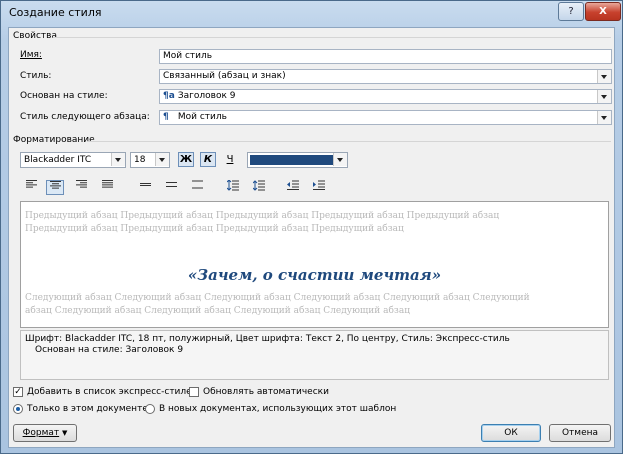 This screenshot has height=454, width=623. What do you see at coordinates (145, 184) in the screenshot?
I see `single-spacing-icon` at bounding box center [145, 184].